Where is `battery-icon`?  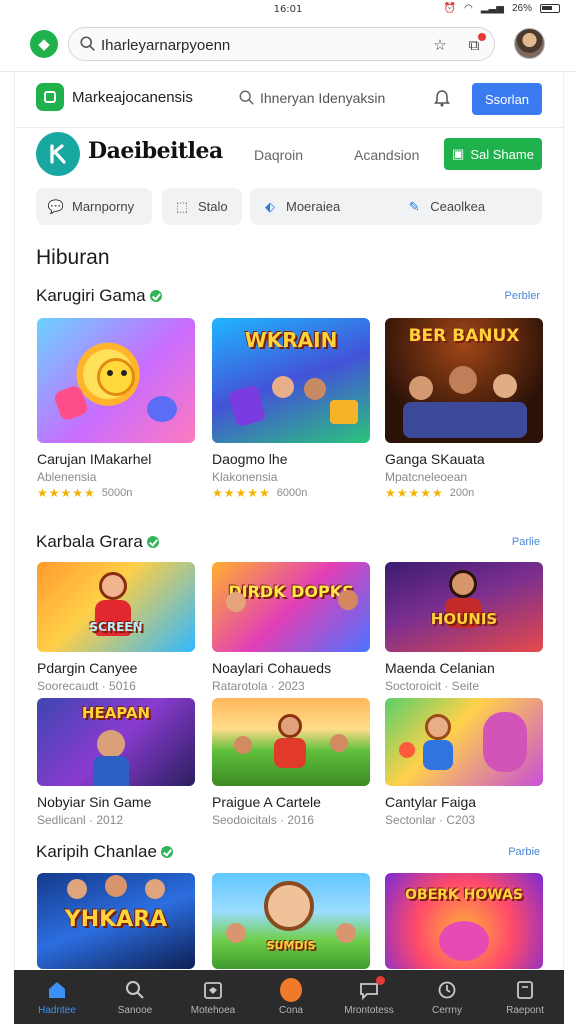
battery-icon is located at coordinates (550, 8).